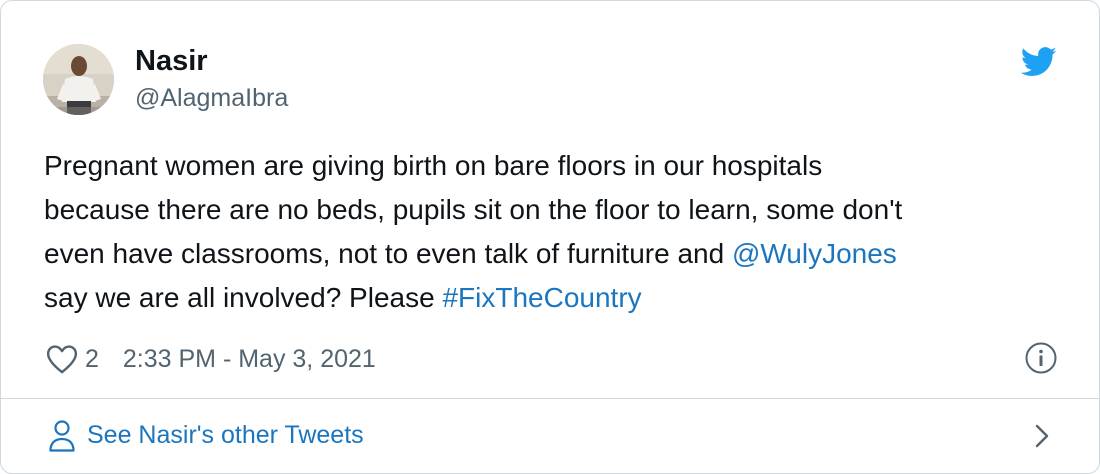 This screenshot has height=474, width=1100. Describe the element at coordinates (243, 297) in the screenshot. I see `tweet-text-line-4-text: say we are all involved? Please` at that location.